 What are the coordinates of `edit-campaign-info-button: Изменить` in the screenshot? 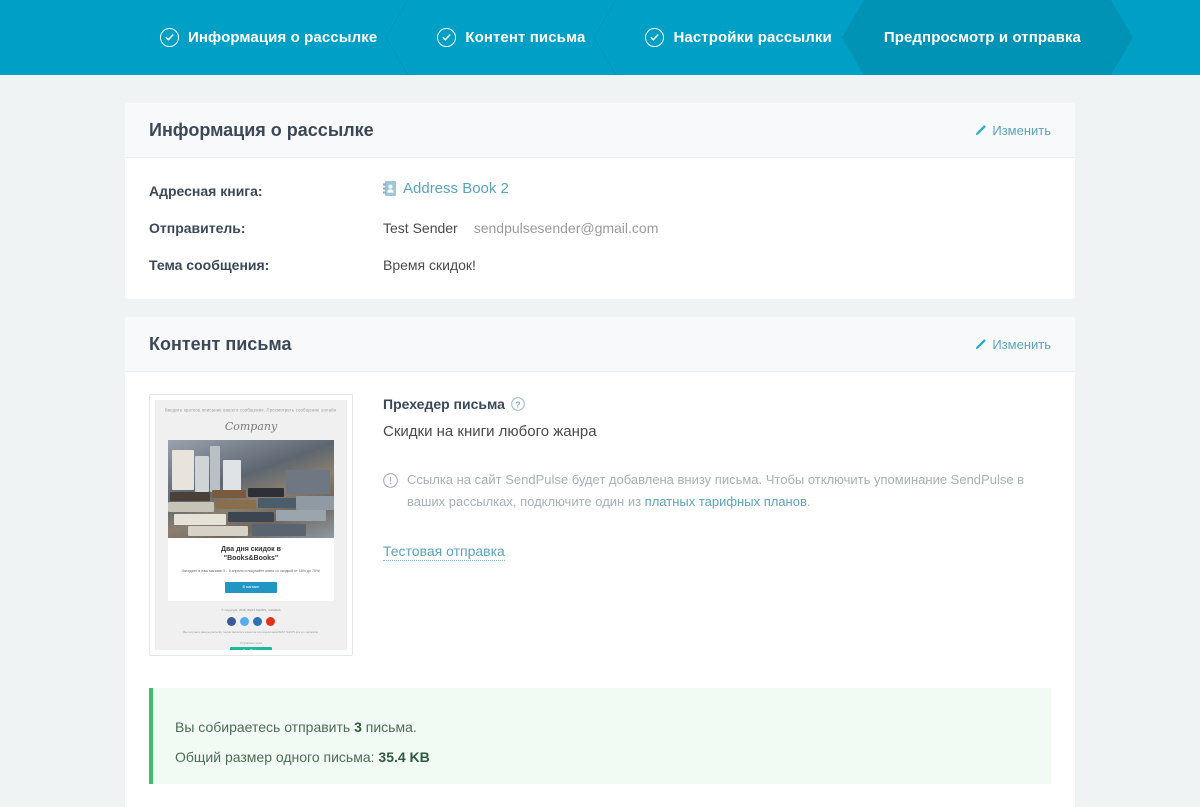 It's located at (1012, 130).